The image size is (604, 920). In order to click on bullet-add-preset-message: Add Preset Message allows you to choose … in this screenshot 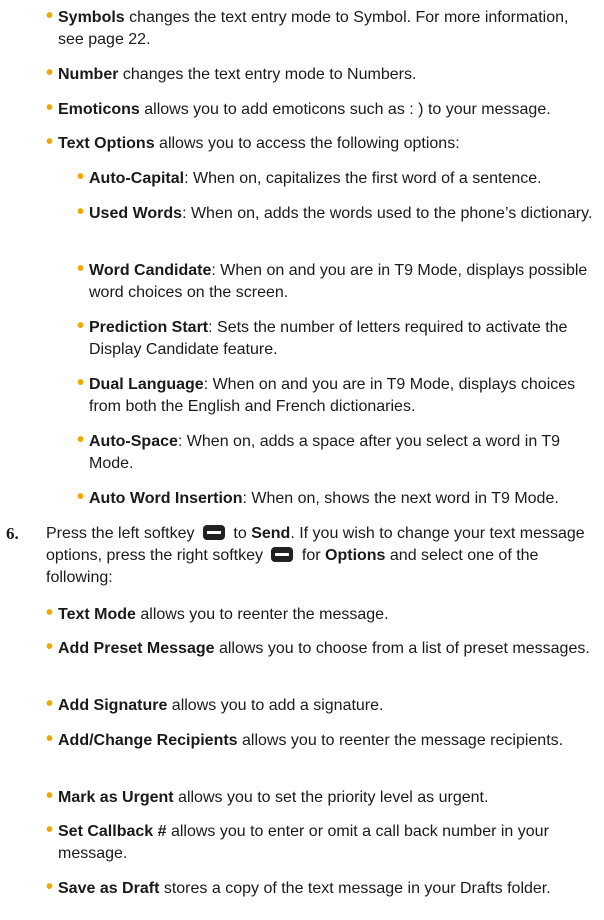, I will do `click(322, 648)`.